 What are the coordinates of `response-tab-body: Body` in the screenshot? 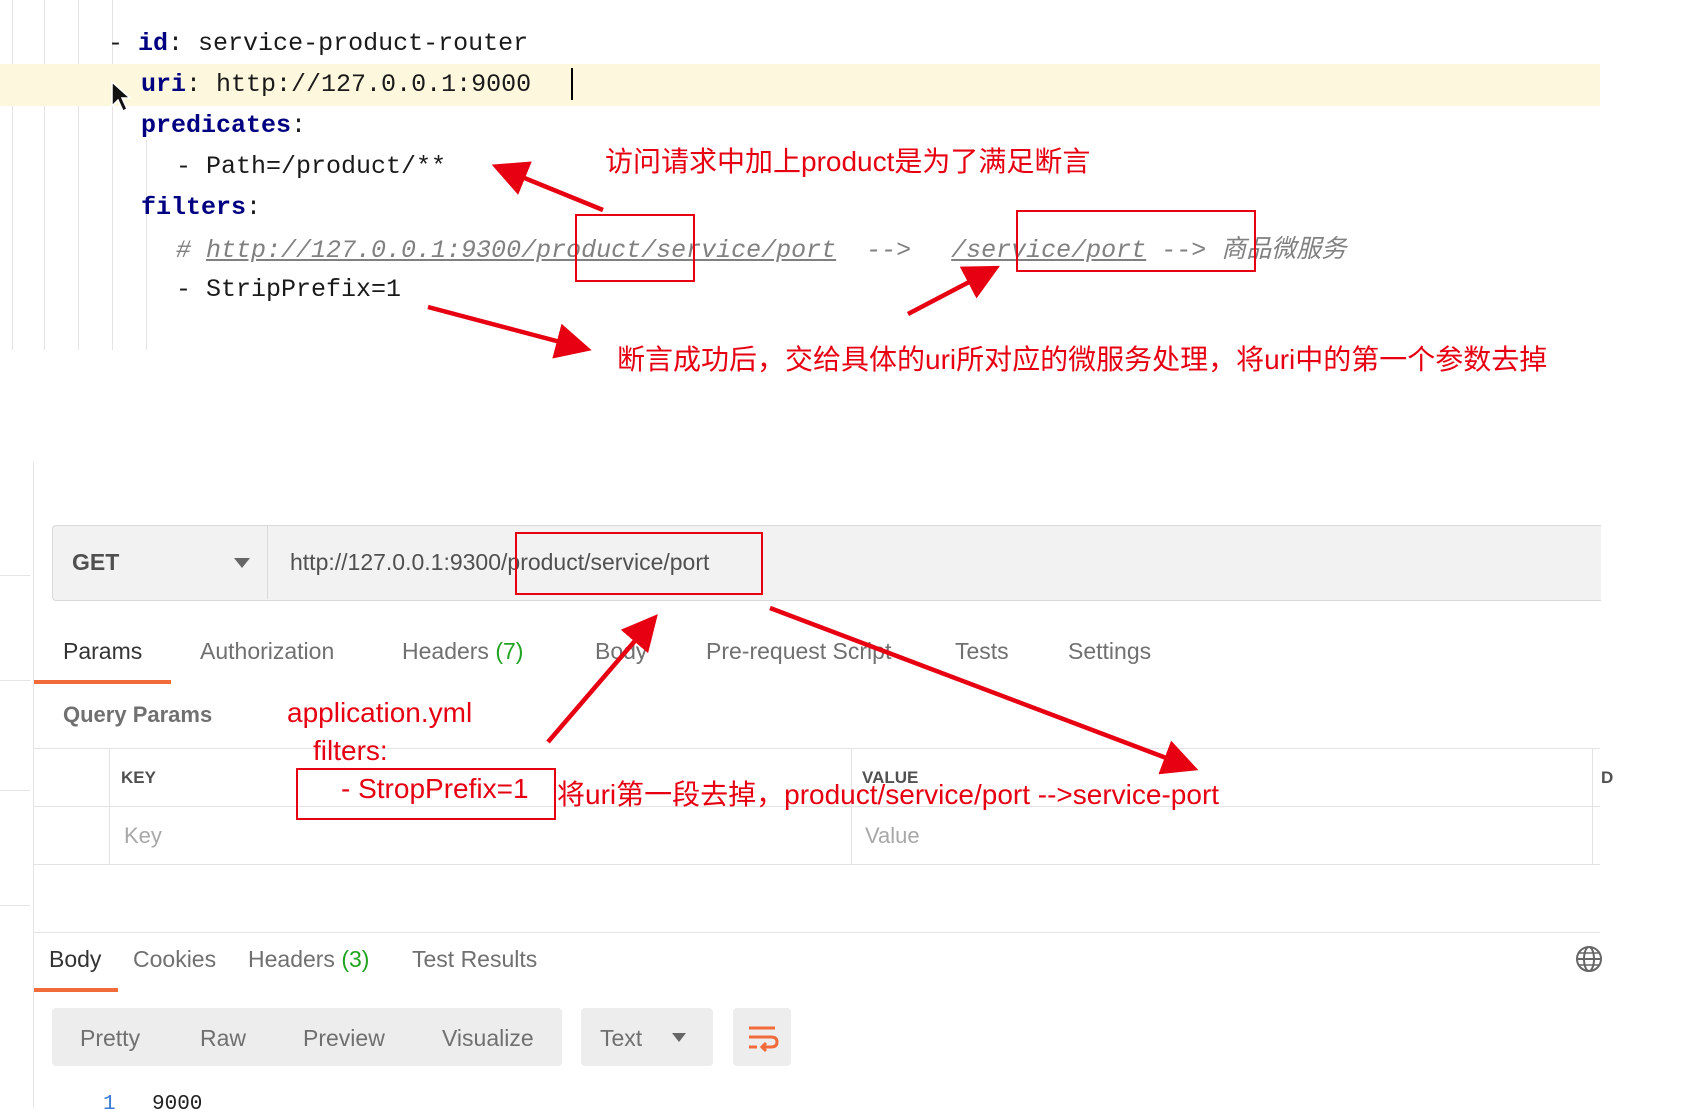 It's located at (75, 959).